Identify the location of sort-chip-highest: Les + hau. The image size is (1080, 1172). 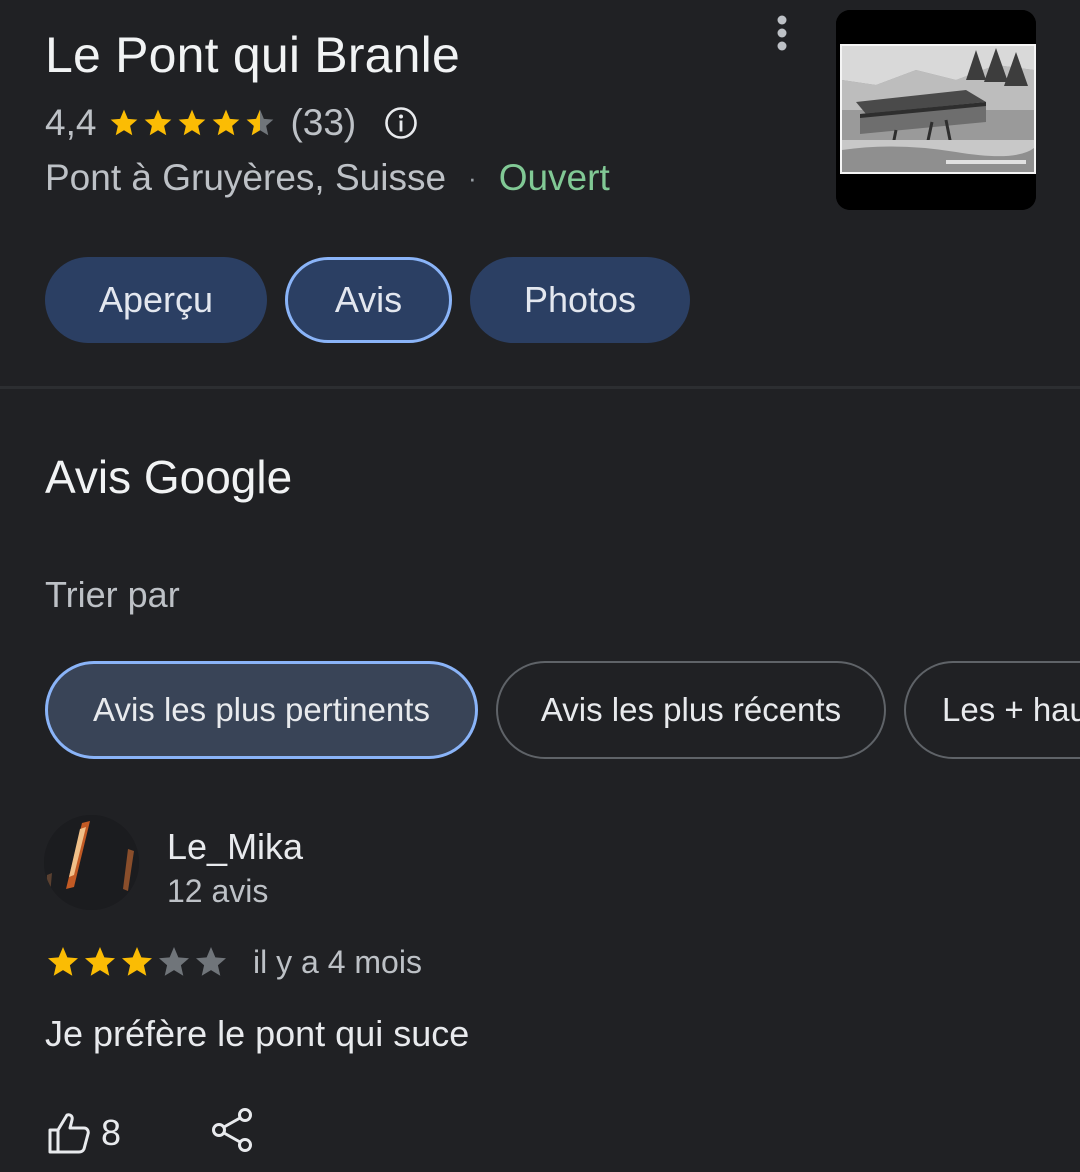
(992, 710).